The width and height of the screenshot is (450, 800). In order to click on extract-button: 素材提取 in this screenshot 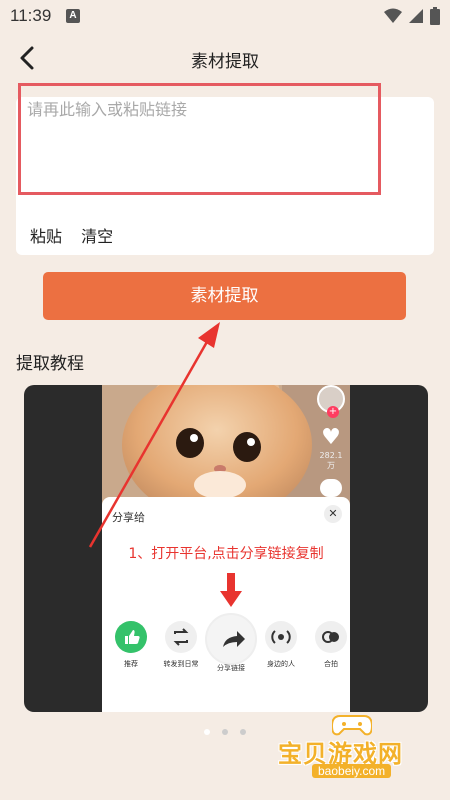, I will do `click(224, 296)`.